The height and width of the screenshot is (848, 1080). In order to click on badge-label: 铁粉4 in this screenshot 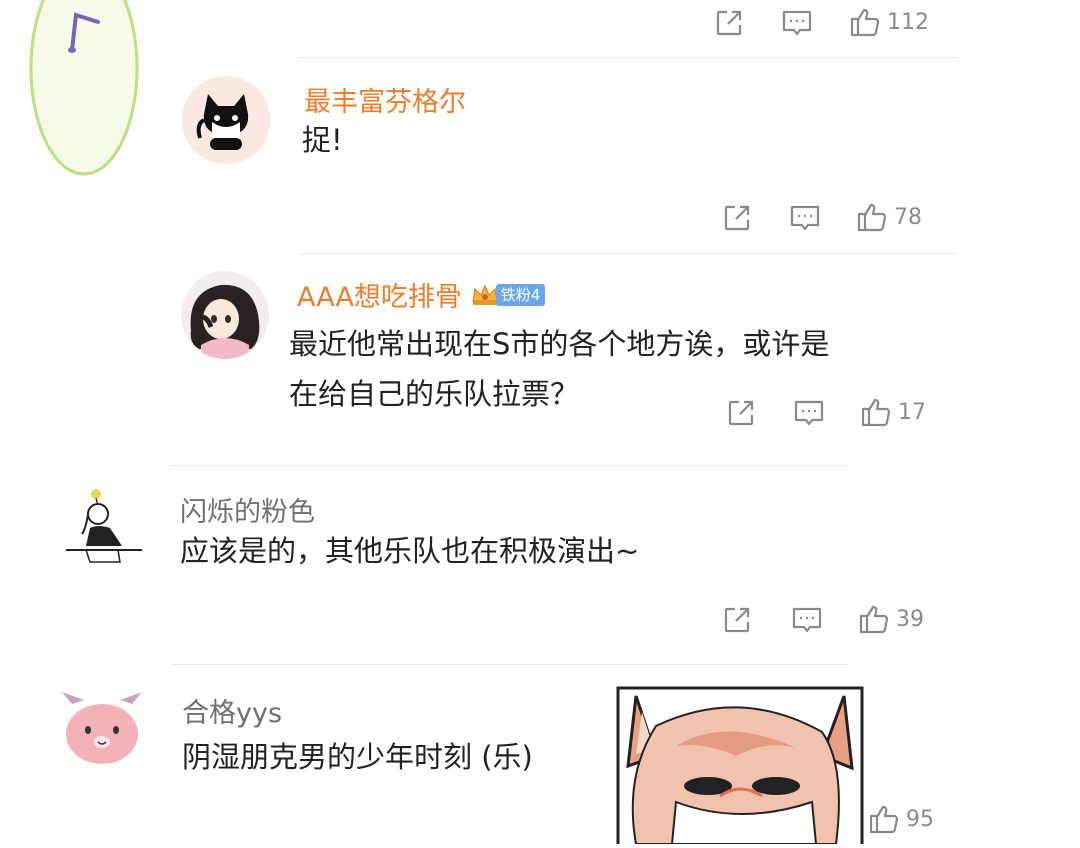, I will do `click(520, 294)`.